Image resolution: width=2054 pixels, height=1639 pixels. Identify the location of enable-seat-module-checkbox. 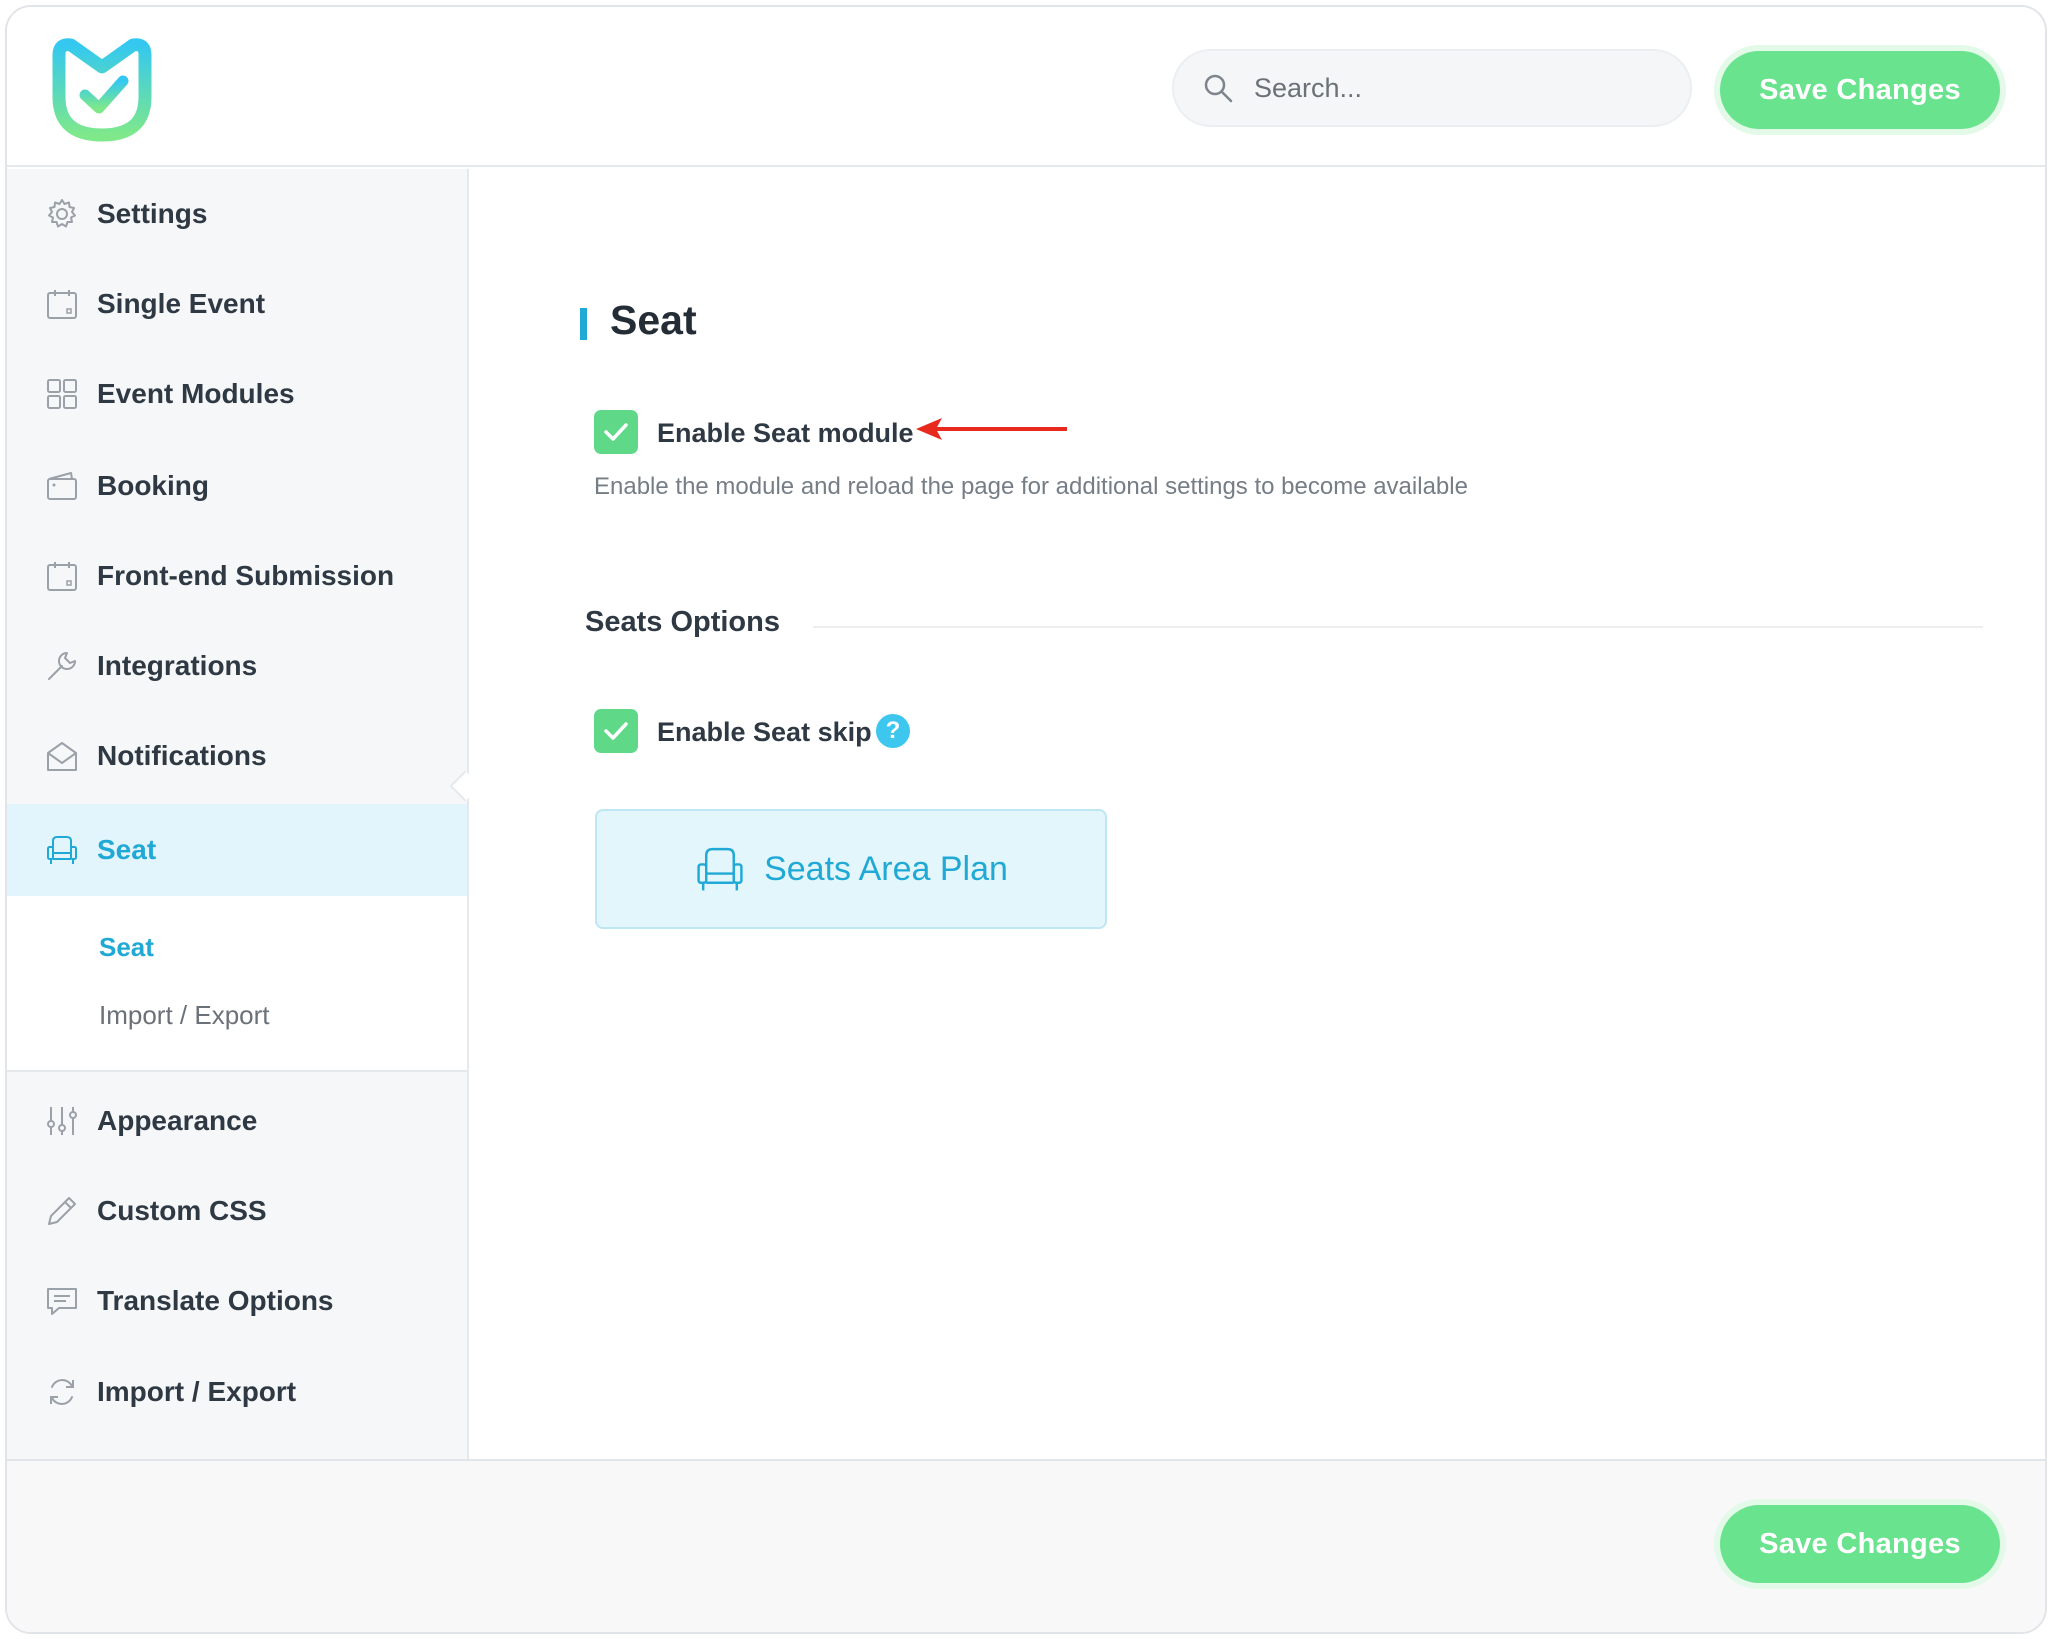
(616, 432).